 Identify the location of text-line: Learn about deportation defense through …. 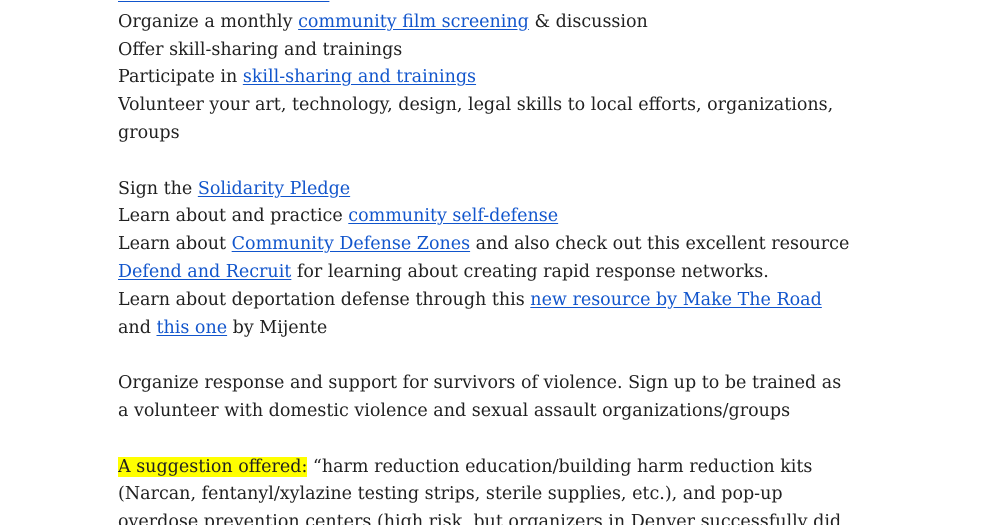
(508, 301).